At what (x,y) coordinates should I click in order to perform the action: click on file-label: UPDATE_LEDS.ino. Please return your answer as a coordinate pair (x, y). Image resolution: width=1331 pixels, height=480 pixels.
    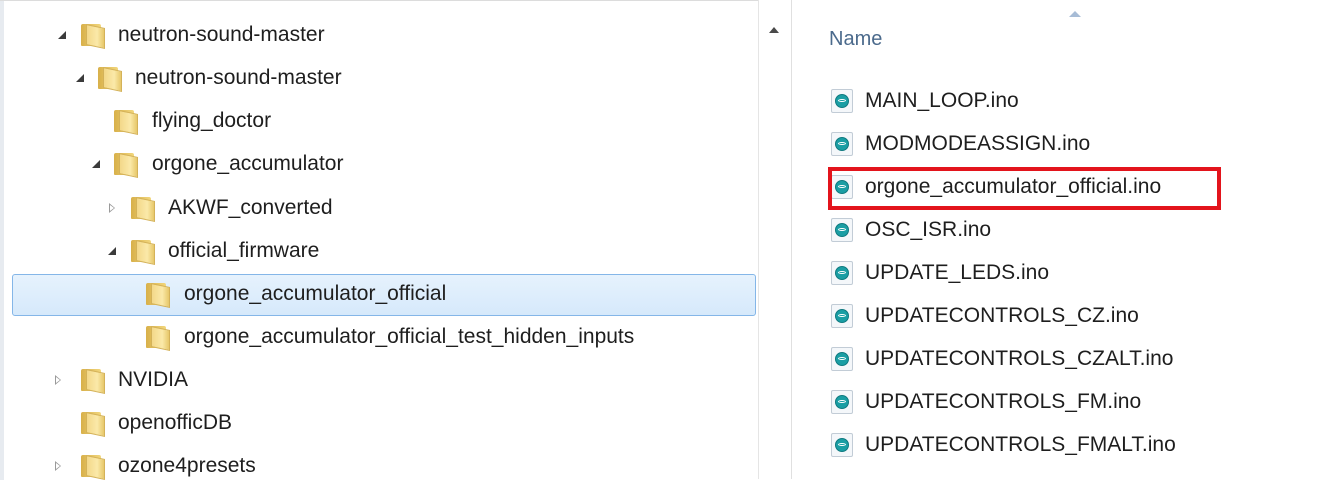
    Looking at the image, I should click on (957, 272).